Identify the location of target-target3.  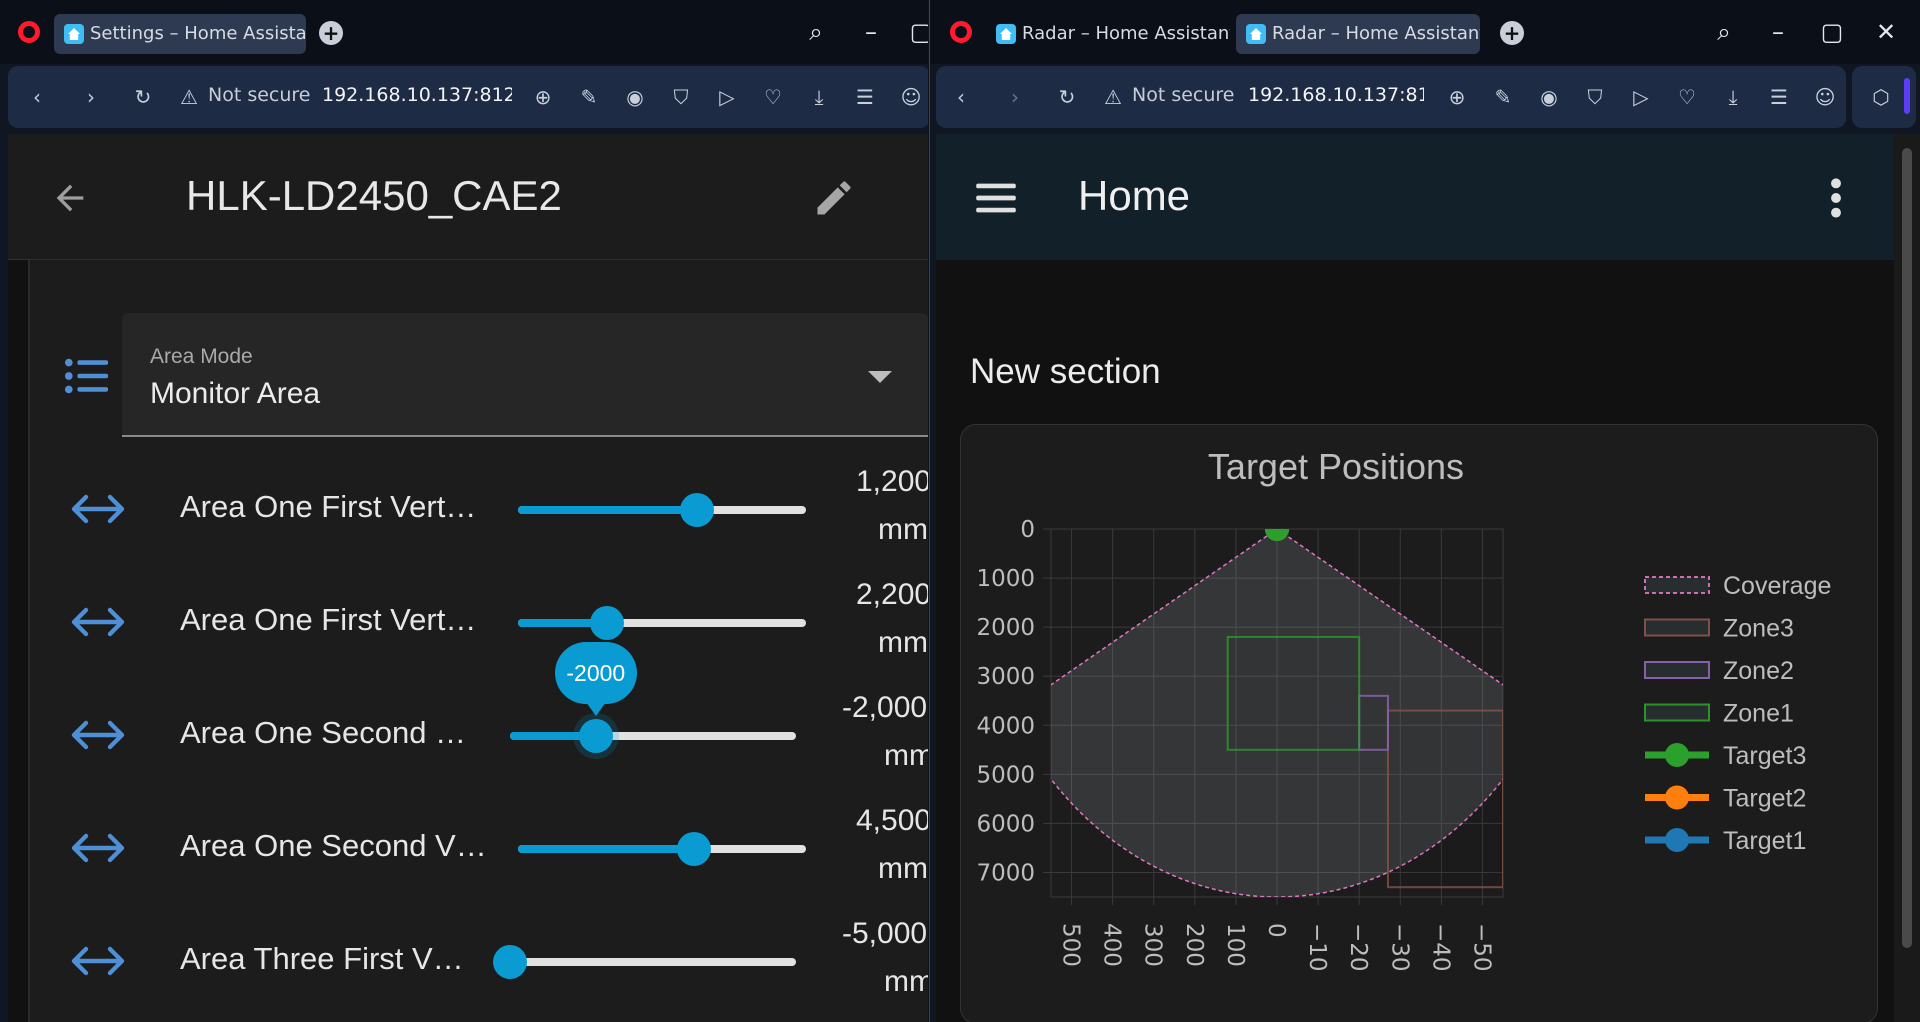
(1277, 535).